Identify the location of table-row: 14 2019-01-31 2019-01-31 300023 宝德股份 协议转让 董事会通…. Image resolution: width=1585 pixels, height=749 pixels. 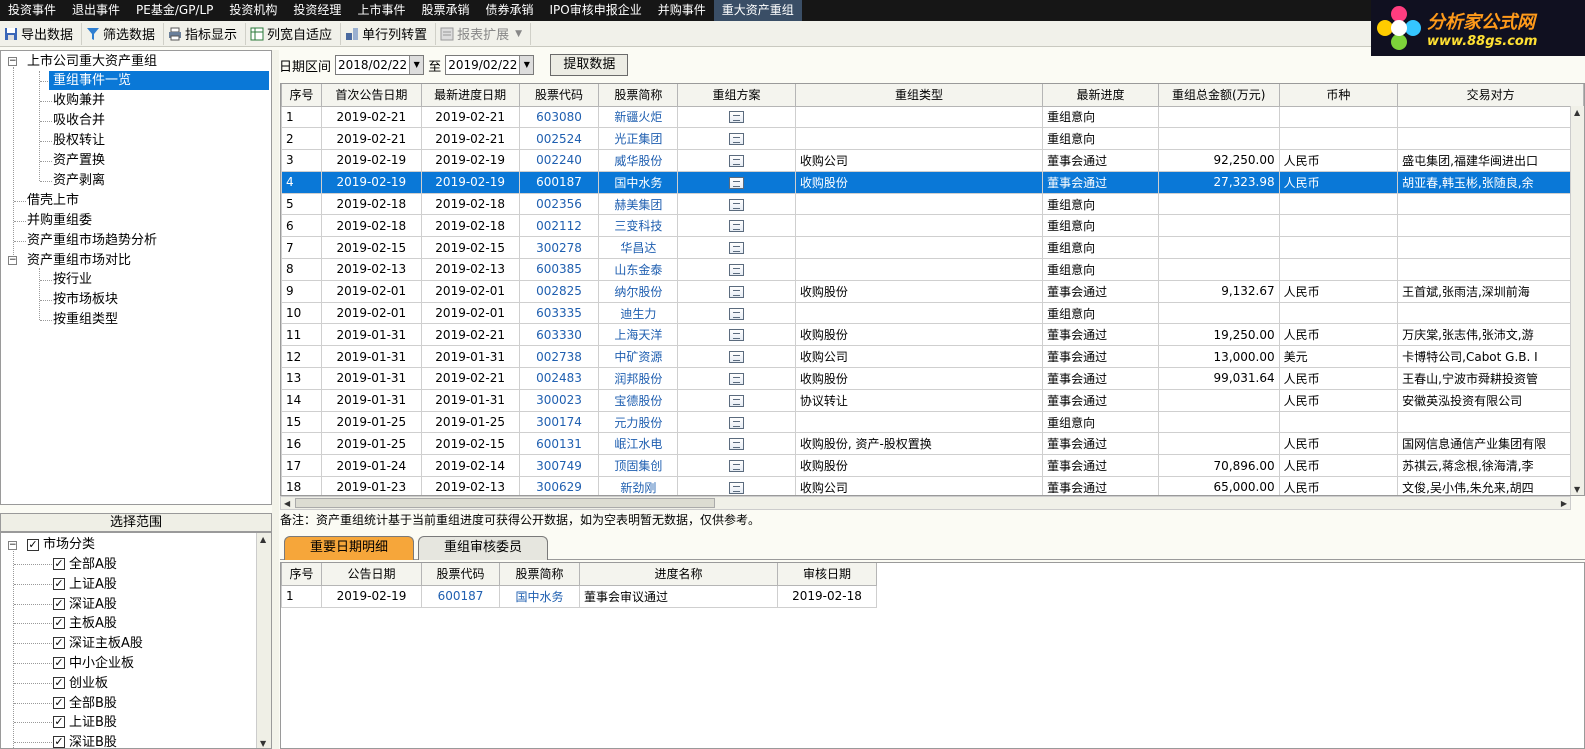
(932, 400).